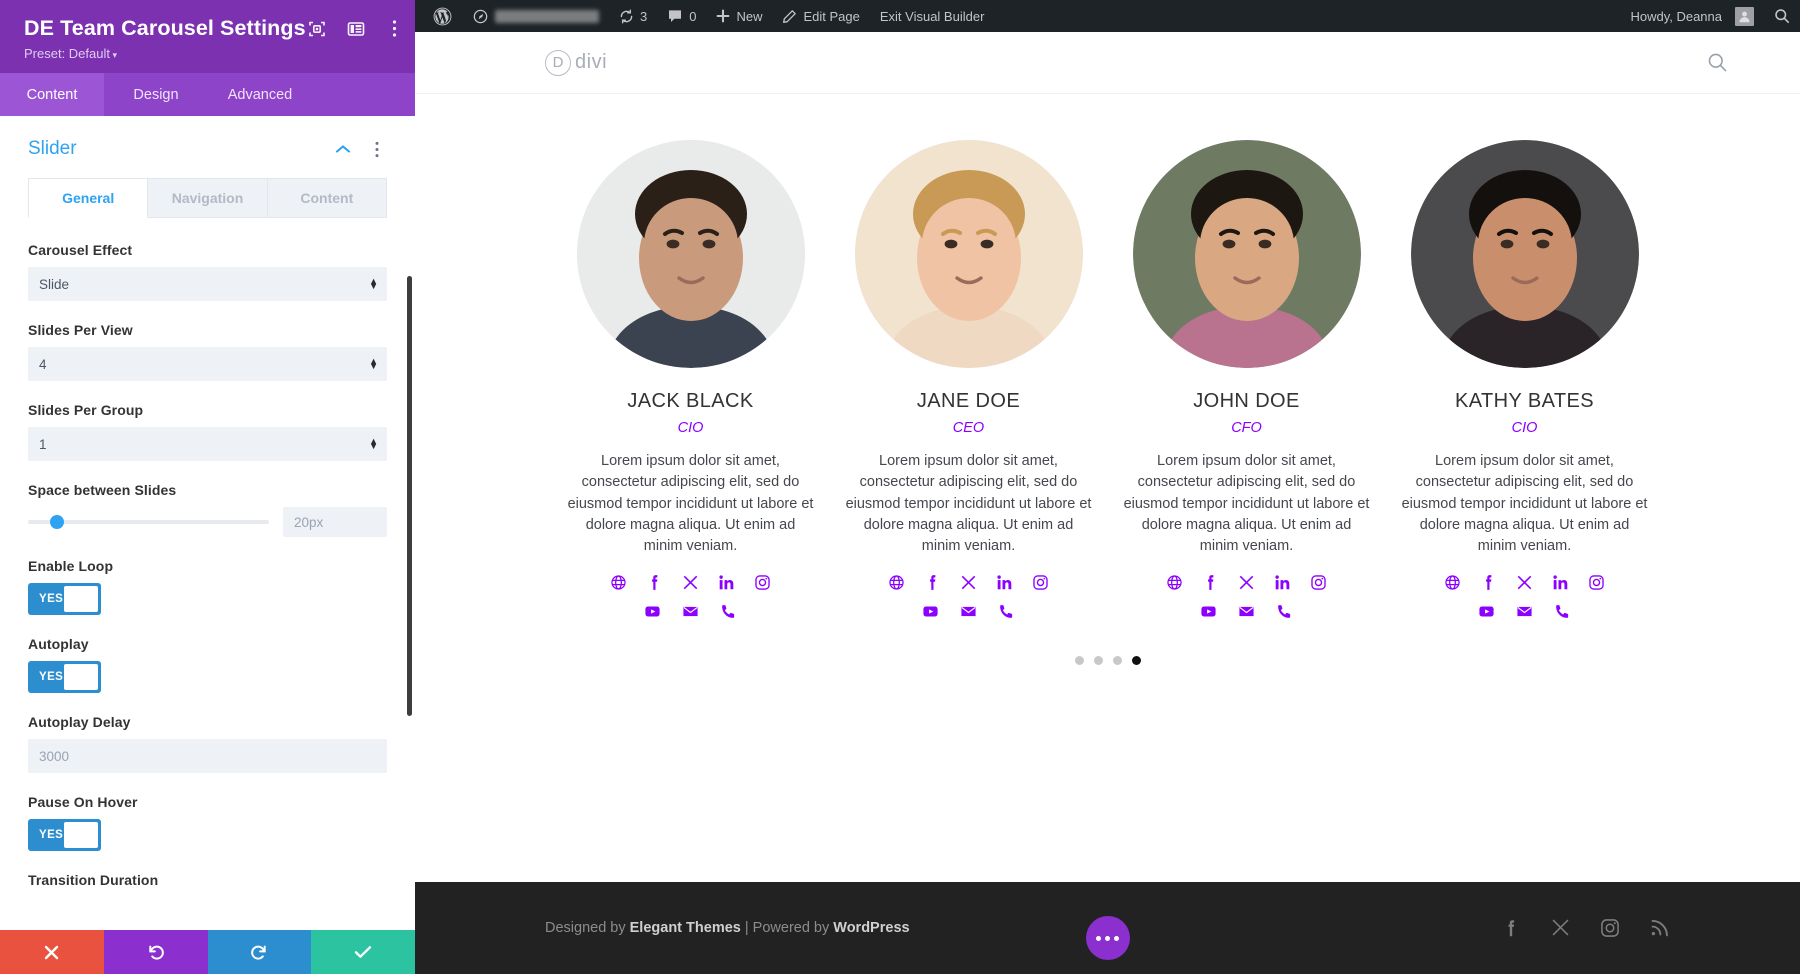 This screenshot has height=974, width=1800. Describe the element at coordinates (343, 149) in the screenshot. I see `chevron-up-icon` at that location.